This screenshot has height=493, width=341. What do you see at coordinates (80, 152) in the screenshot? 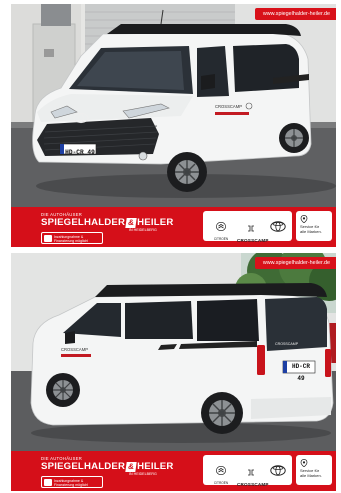
I see `license-plate-front: HD-CR 49` at bounding box center [80, 152].